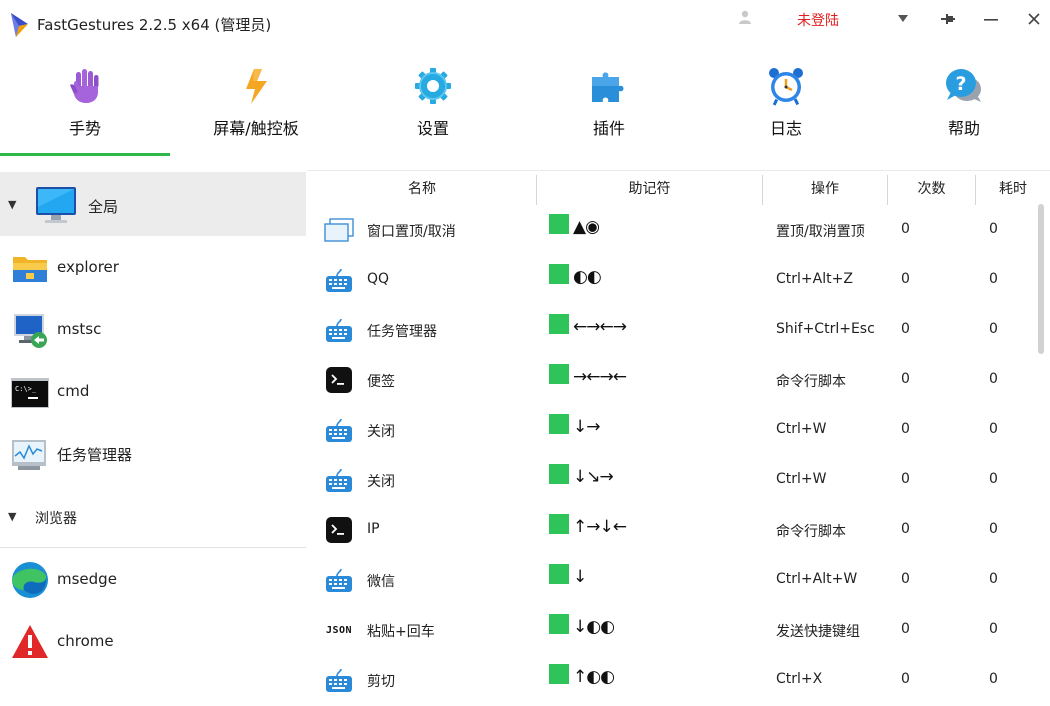 This screenshot has width=1050, height=706. What do you see at coordinates (153, 579) in the screenshot?
I see `sidebar-item-msedge: msedge` at bounding box center [153, 579].